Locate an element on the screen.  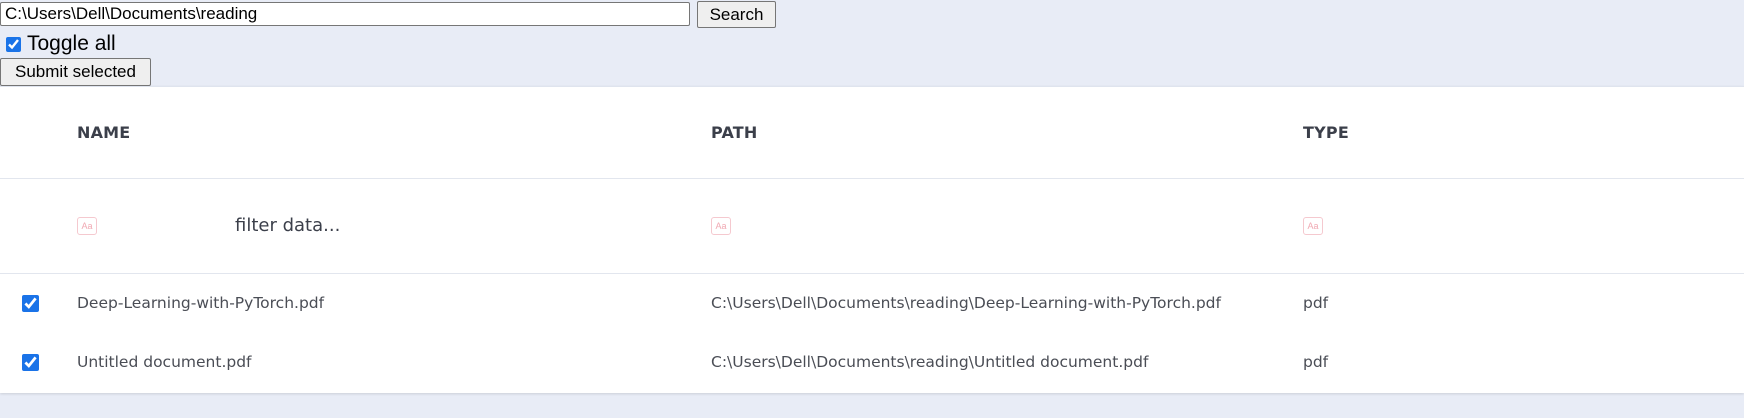
file-name: Deep-Learning-with-PyTorch.pdf is located at coordinates (201, 303).